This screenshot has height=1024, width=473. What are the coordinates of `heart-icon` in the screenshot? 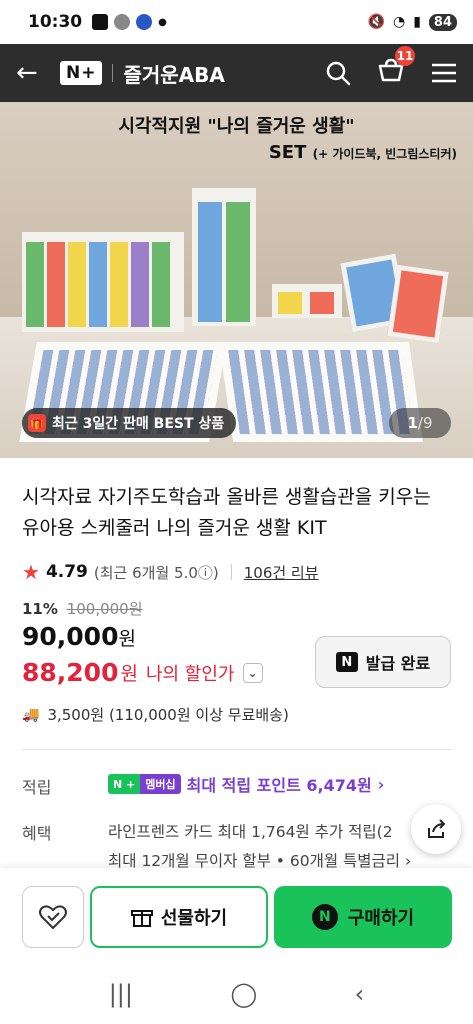 It's located at (53, 917).